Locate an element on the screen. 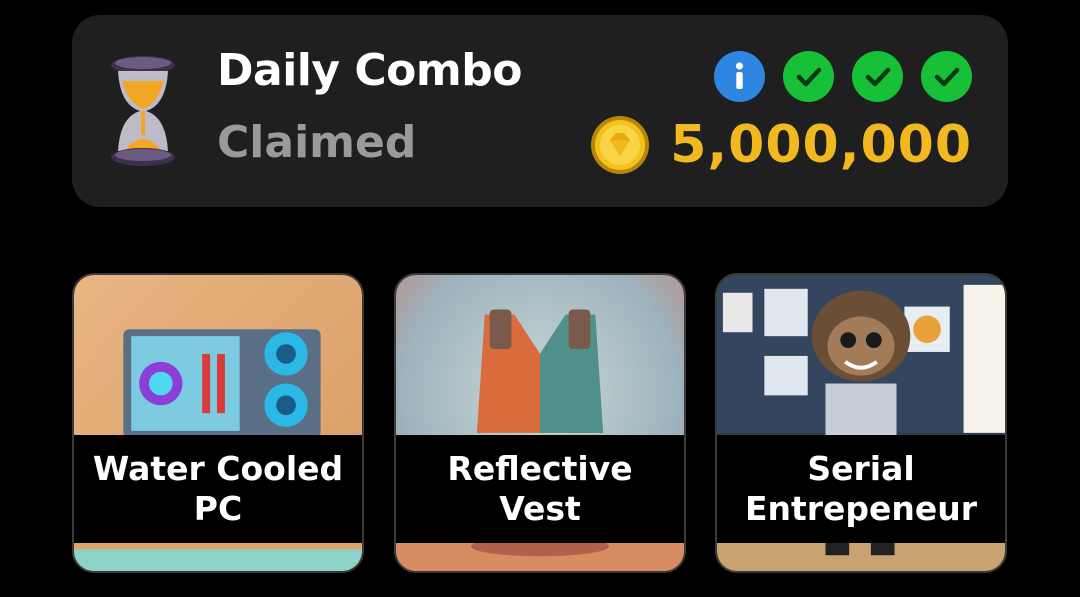  combo-badges is located at coordinates (843, 76).